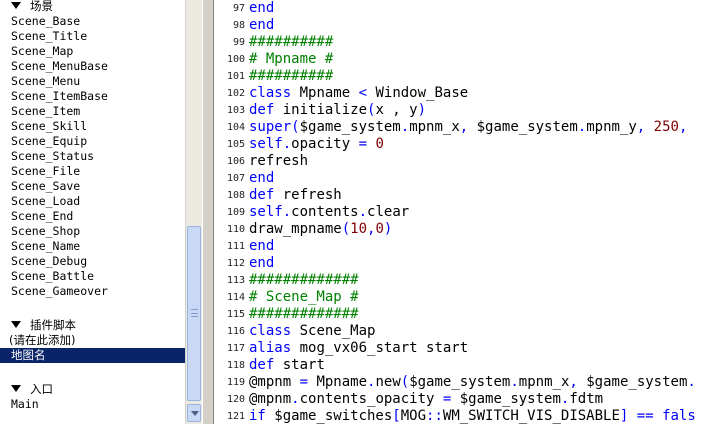 Image resolution: width=725 pixels, height=424 pixels. What do you see at coordinates (92, 171) in the screenshot?
I see `script-list-item: Scene_File` at bounding box center [92, 171].